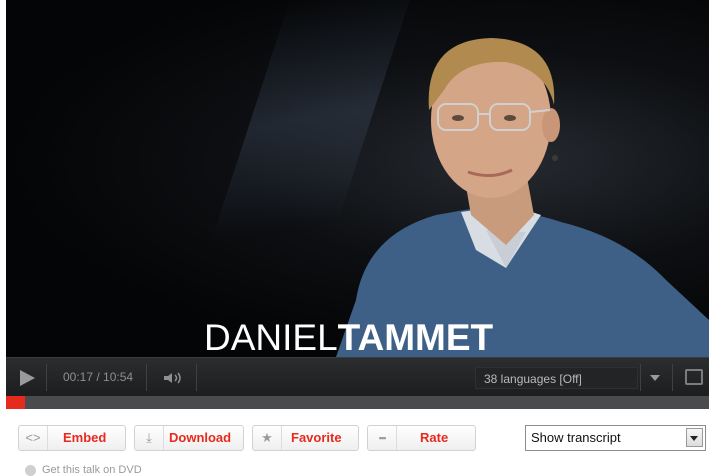 The image size is (709, 476). What do you see at coordinates (271, 337) in the screenshot?
I see `speaker-first-name: DANIEL` at bounding box center [271, 337].